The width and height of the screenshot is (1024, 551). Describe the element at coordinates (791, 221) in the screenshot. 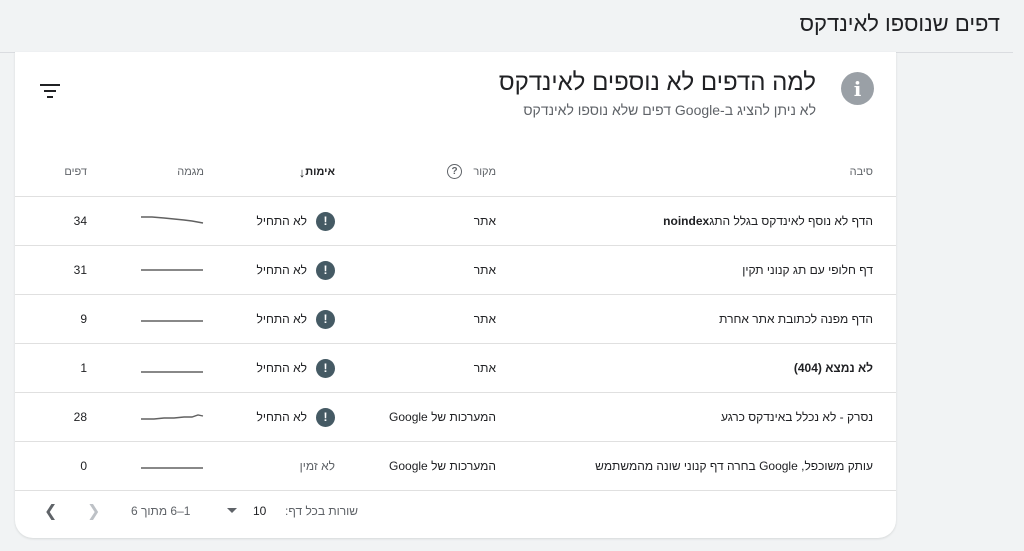

I see `reason-text: הדף לא נוסף לאינדקס בגלל התג` at that location.